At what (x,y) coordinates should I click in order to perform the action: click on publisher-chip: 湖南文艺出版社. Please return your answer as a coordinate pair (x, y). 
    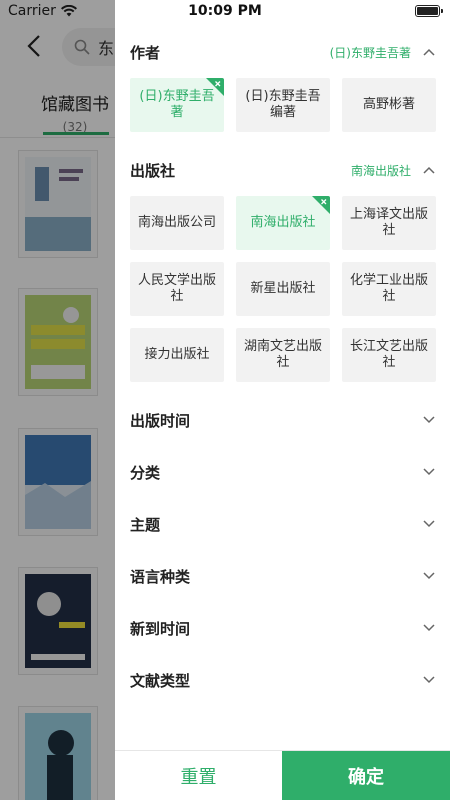
    Looking at the image, I should click on (283, 355).